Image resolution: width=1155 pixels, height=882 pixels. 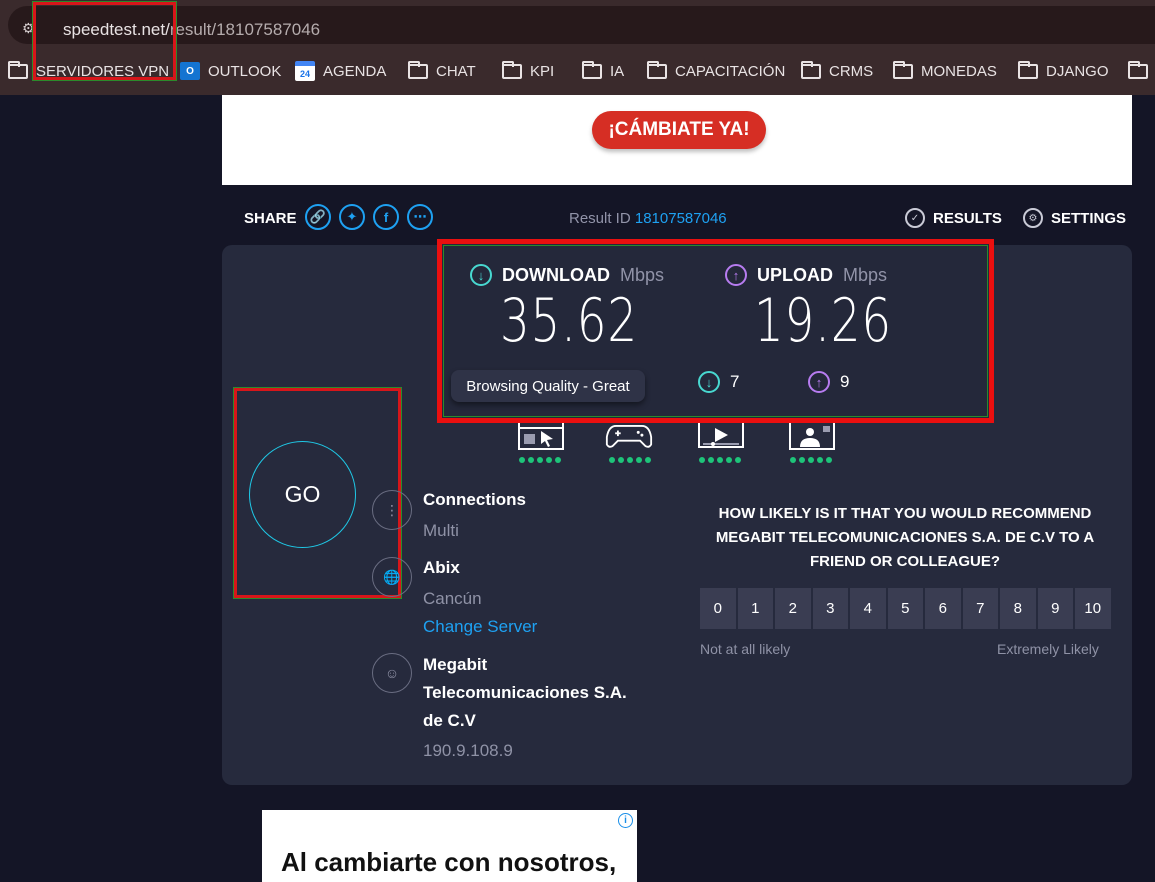 I want to click on nps-option-3: 3, so click(x=830, y=608).